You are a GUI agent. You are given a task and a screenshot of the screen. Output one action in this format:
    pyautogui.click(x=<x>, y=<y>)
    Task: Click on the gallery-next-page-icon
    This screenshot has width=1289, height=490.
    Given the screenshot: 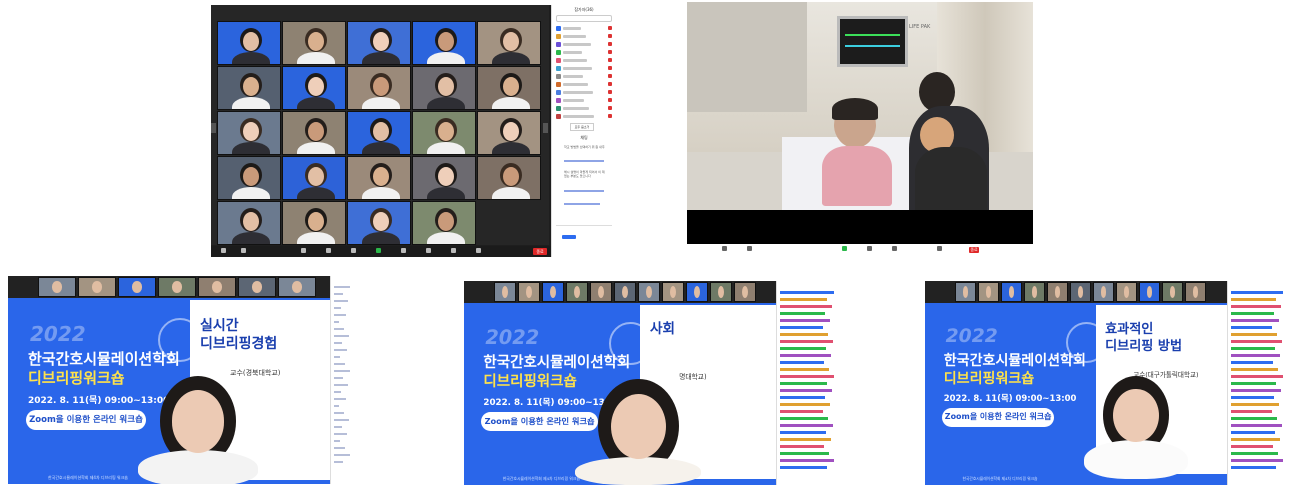 What is the action you would take?
    pyautogui.click(x=545, y=128)
    